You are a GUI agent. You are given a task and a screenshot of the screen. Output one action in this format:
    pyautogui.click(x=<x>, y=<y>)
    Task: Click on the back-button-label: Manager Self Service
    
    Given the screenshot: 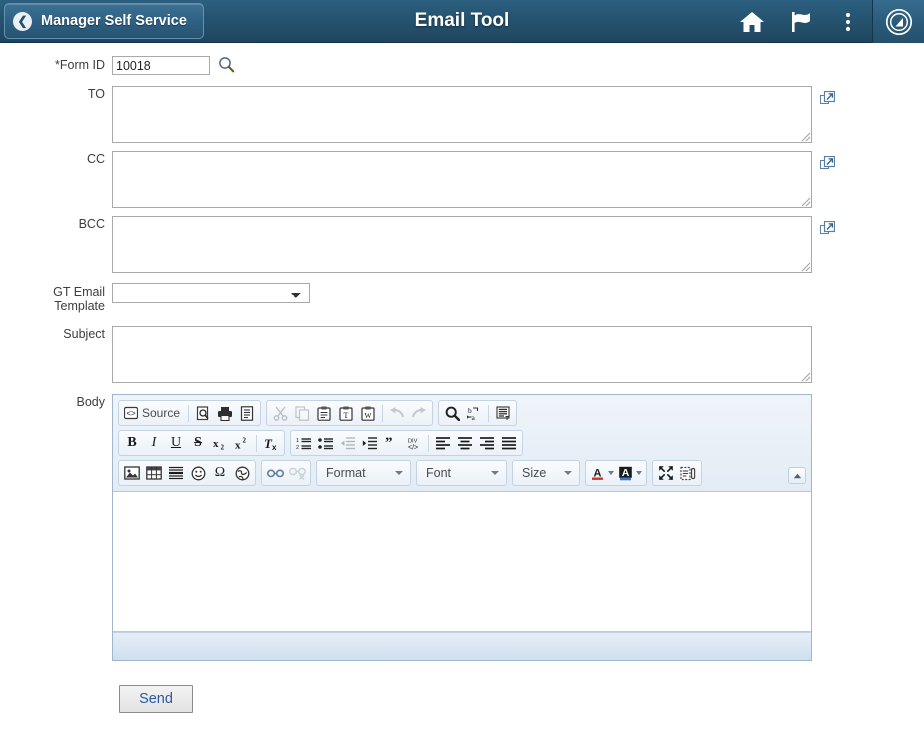 What is the action you would take?
    pyautogui.click(x=114, y=21)
    